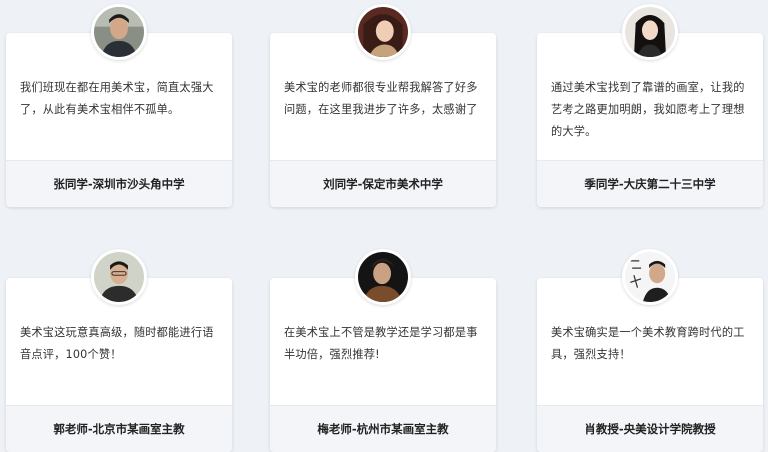  What do you see at coordinates (650, 277) in the screenshot?
I see `professor-avatar` at bounding box center [650, 277].